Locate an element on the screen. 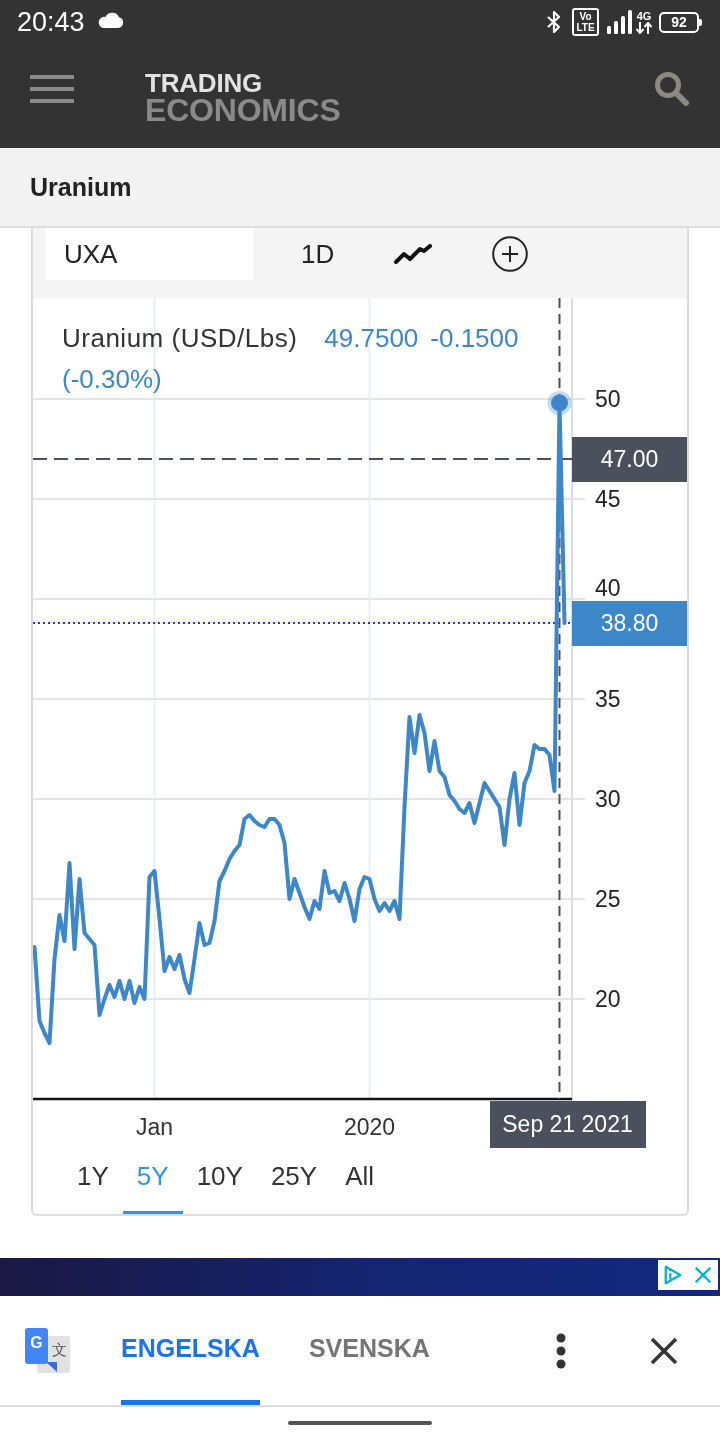 The height and width of the screenshot is (1440, 720). more-icon is located at coordinates (561, 1350).